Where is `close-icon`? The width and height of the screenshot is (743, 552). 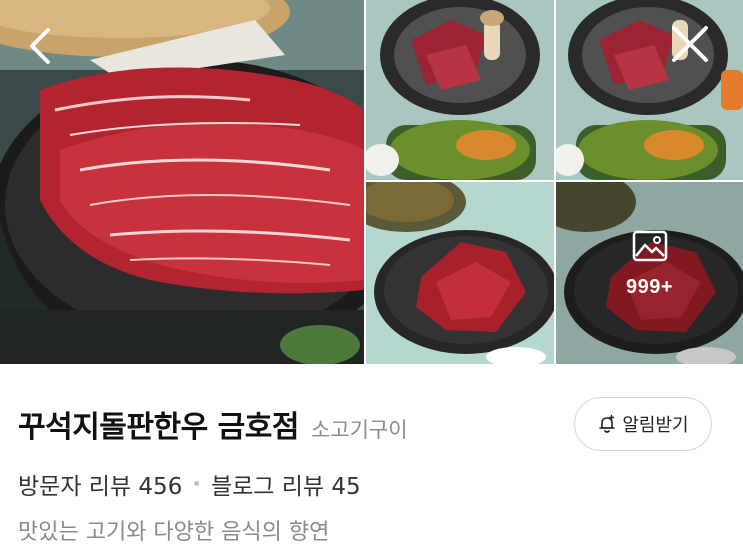
close-icon is located at coordinates (690, 44).